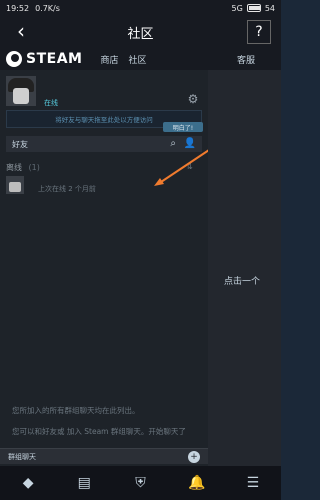 This screenshot has width=320, height=500. What do you see at coordinates (23, 167) in the screenshot?
I see `offline-group-header: 离线 (1)` at bounding box center [23, 167].